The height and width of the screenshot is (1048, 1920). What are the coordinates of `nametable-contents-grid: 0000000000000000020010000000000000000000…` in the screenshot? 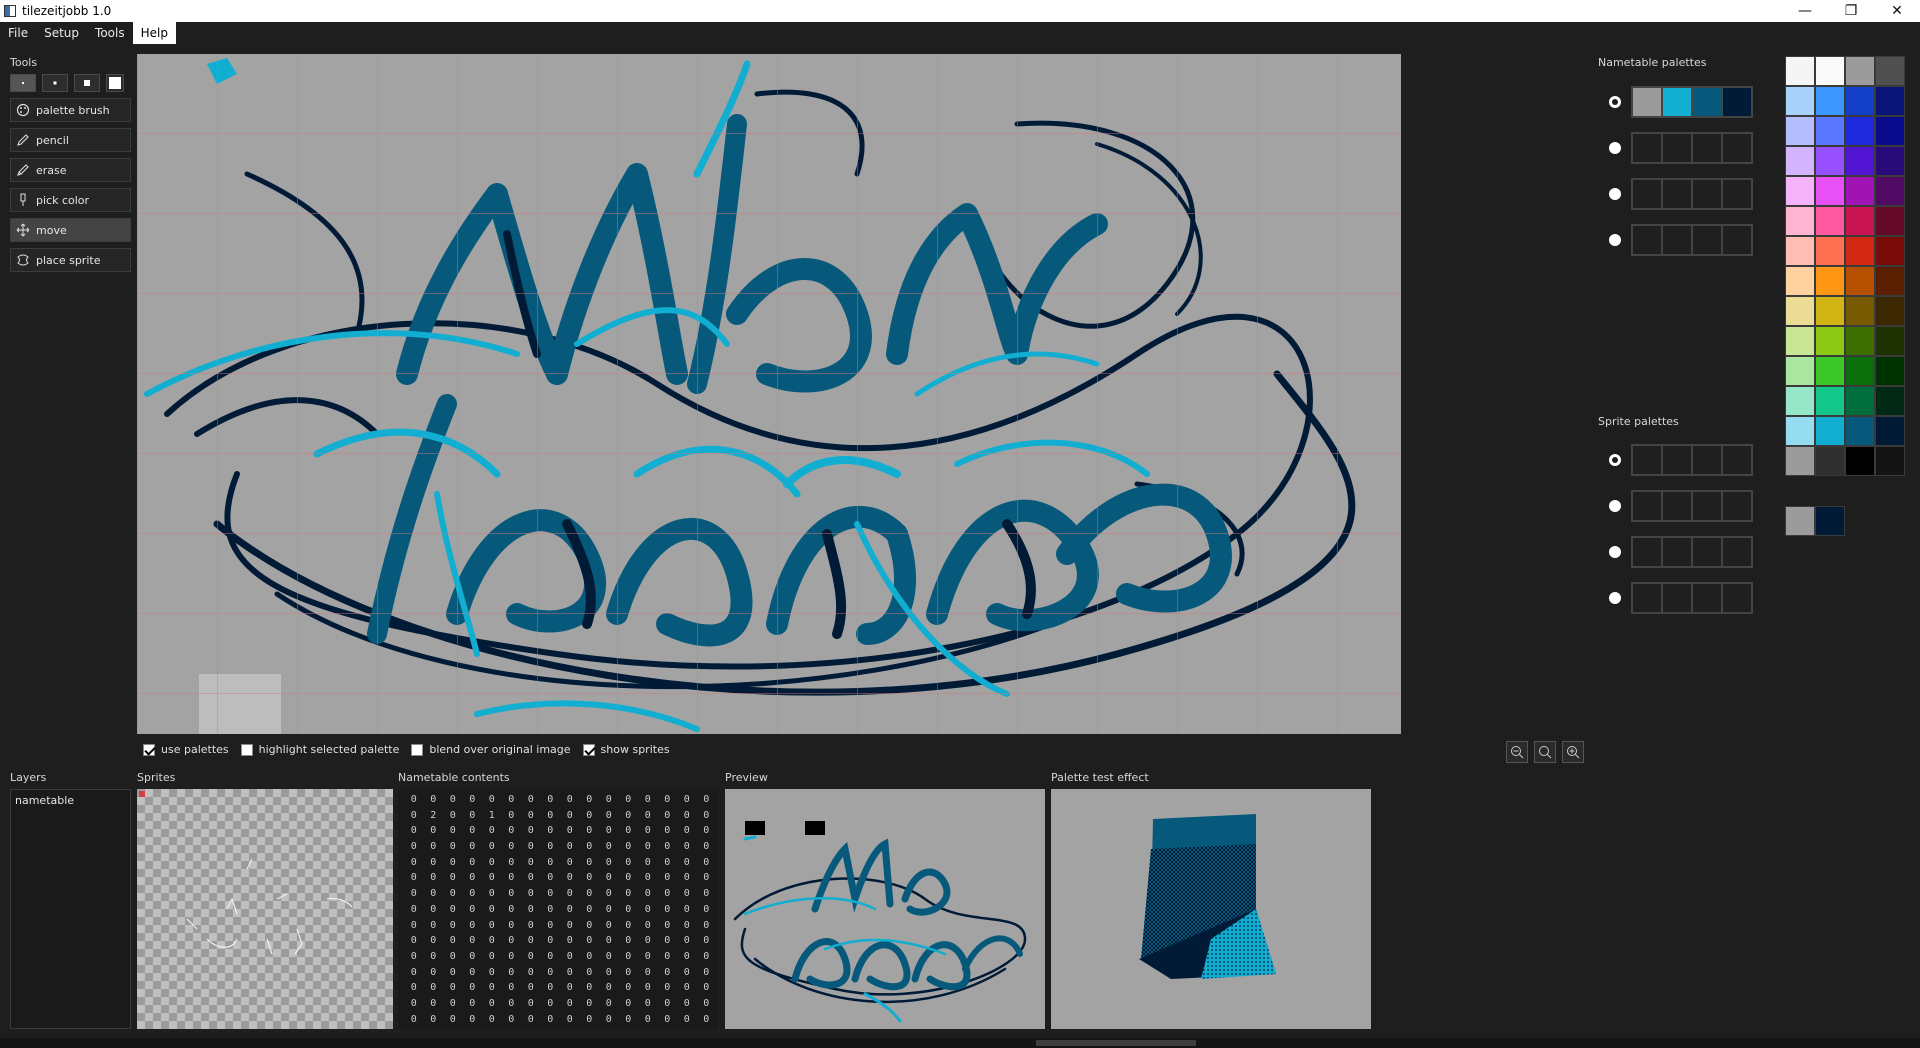 It's located at (558, 909).